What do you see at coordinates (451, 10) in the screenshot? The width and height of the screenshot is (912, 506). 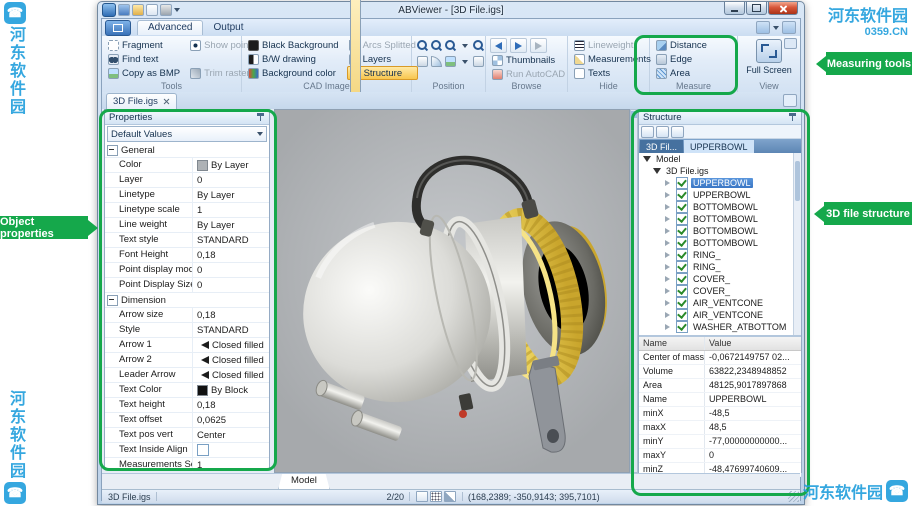 I see `titlebar: ABViewer - [3D File.igs]` at bounding box center [451, 10].